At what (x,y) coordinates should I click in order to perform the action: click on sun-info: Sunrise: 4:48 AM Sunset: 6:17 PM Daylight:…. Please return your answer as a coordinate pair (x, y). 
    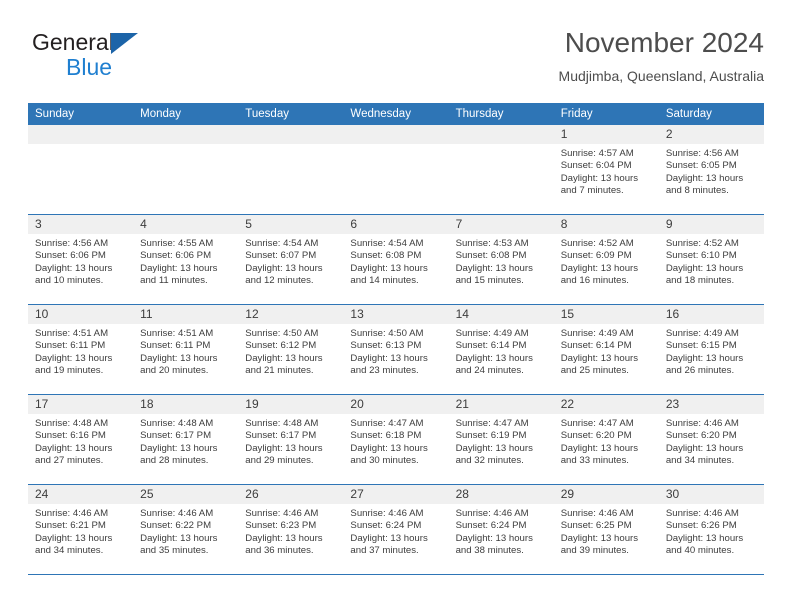
    Looking at the image, I should click on (290, 441).